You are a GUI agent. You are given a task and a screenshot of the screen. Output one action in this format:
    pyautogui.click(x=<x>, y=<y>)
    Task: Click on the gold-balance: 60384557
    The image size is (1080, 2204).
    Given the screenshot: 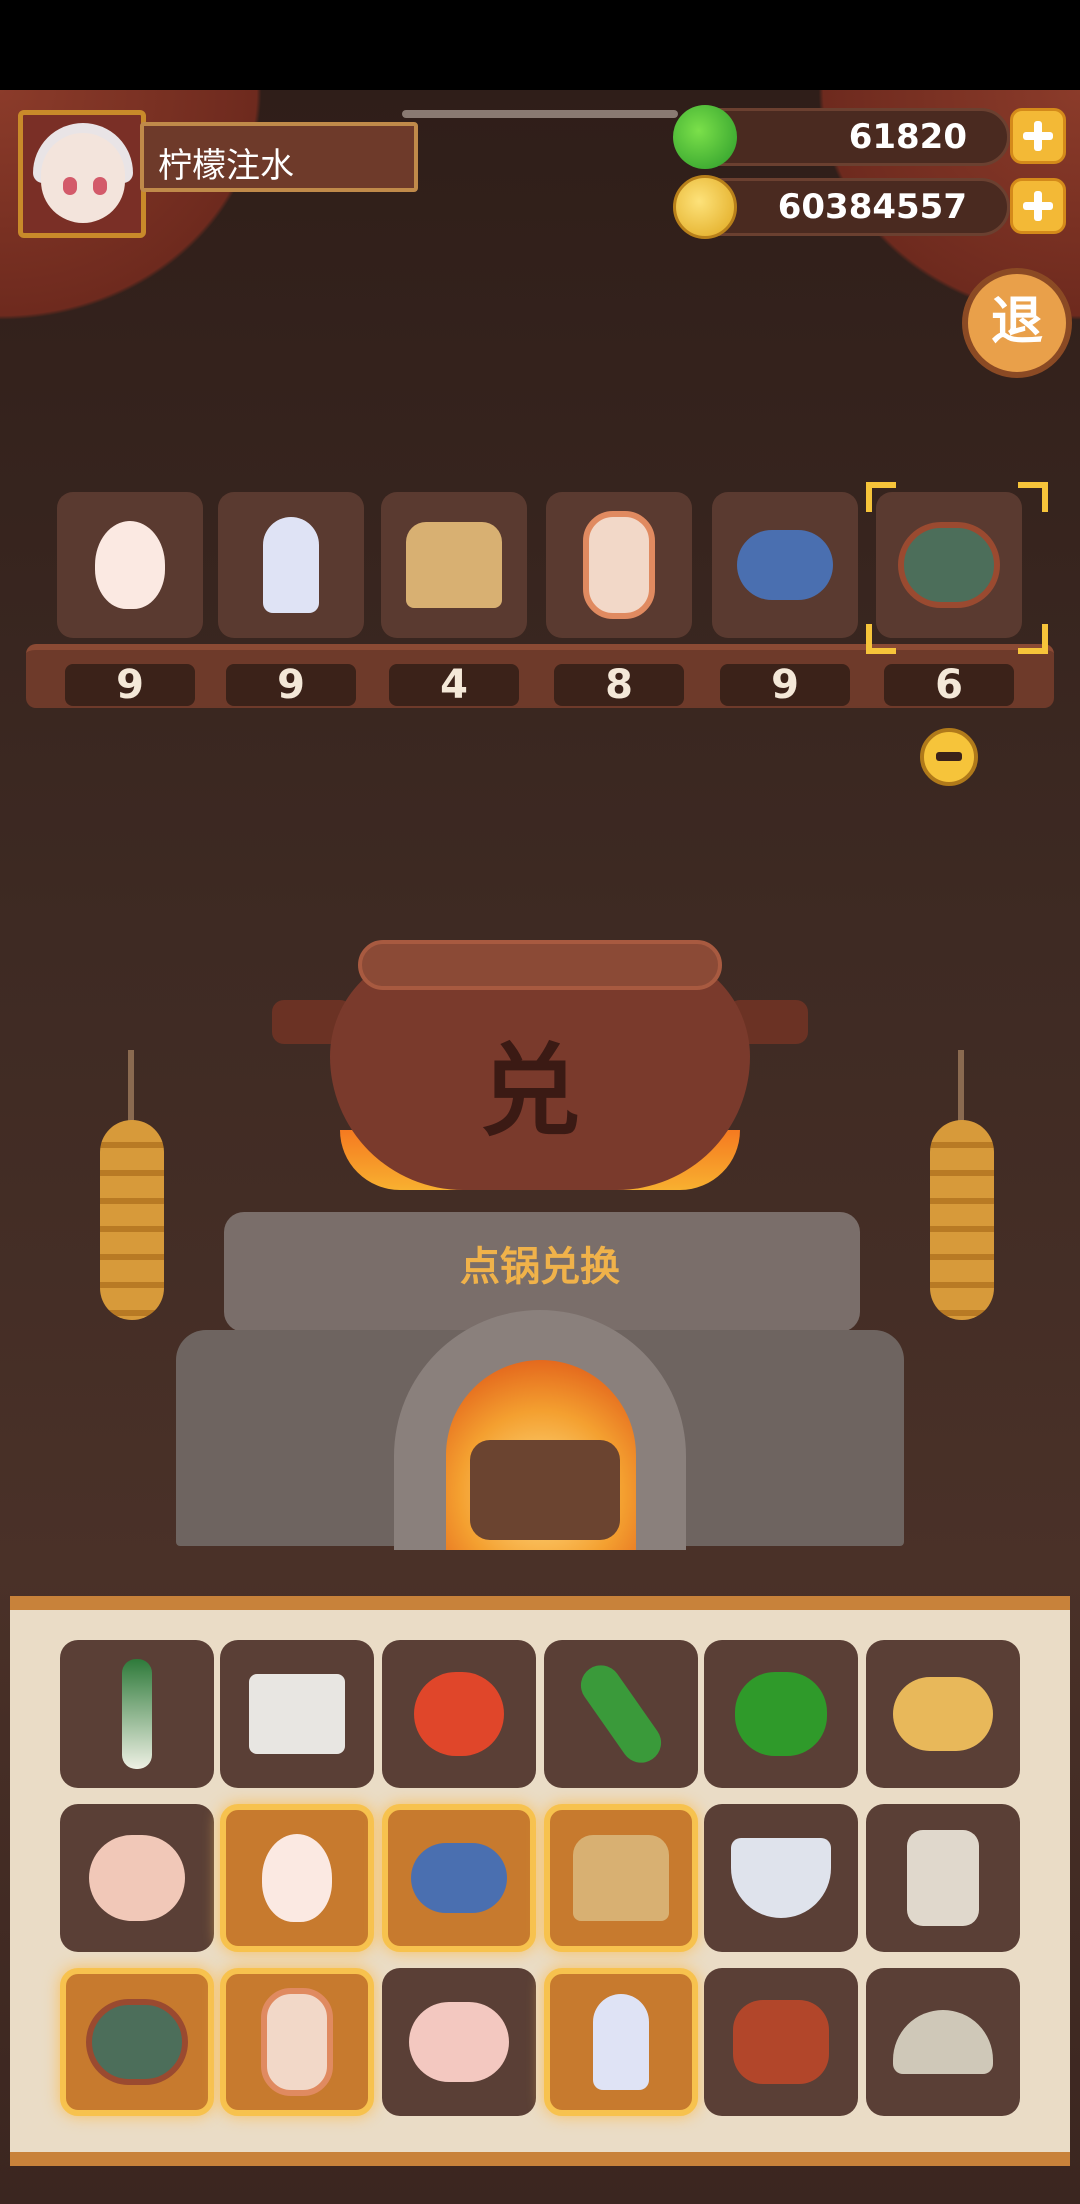 What is the action you would take?
    pyautogui.click(x=841, y=207)
    